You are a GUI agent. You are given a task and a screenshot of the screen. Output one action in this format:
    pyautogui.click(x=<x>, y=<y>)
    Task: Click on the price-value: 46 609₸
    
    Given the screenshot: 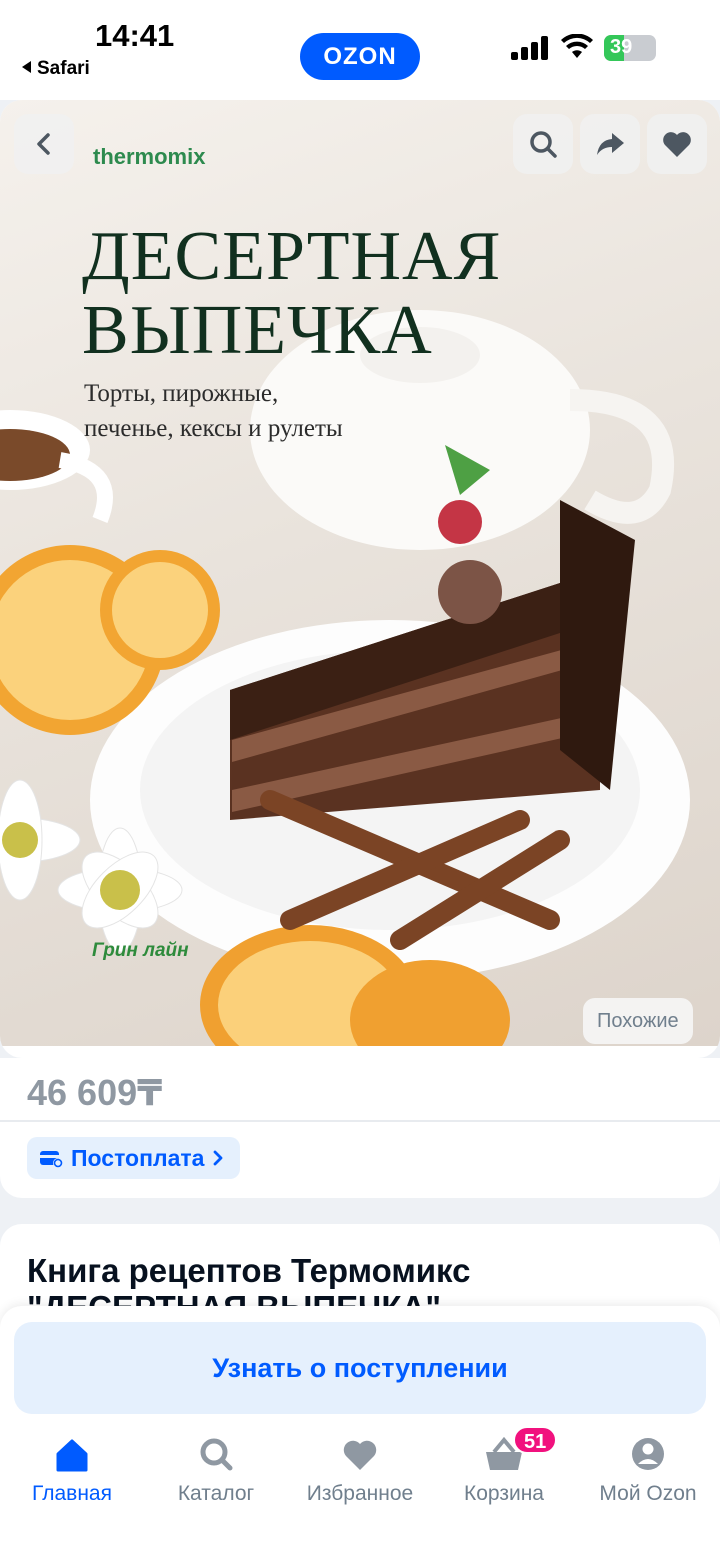 What is the action you would take?
    pyautogui.click(x=94, y=1093)
    